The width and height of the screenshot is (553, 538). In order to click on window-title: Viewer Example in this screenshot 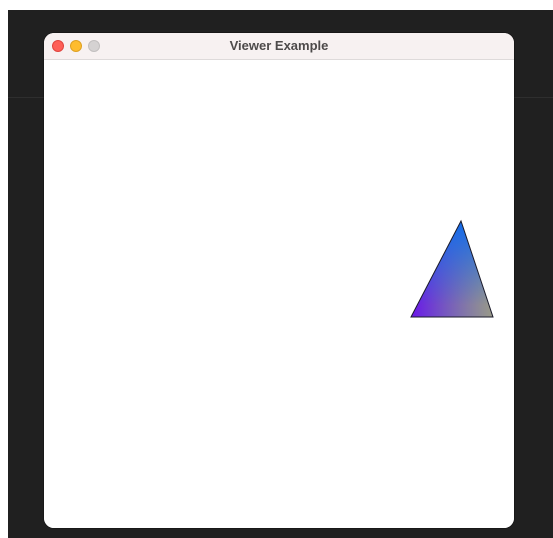, I will do `click(279, 45)`.